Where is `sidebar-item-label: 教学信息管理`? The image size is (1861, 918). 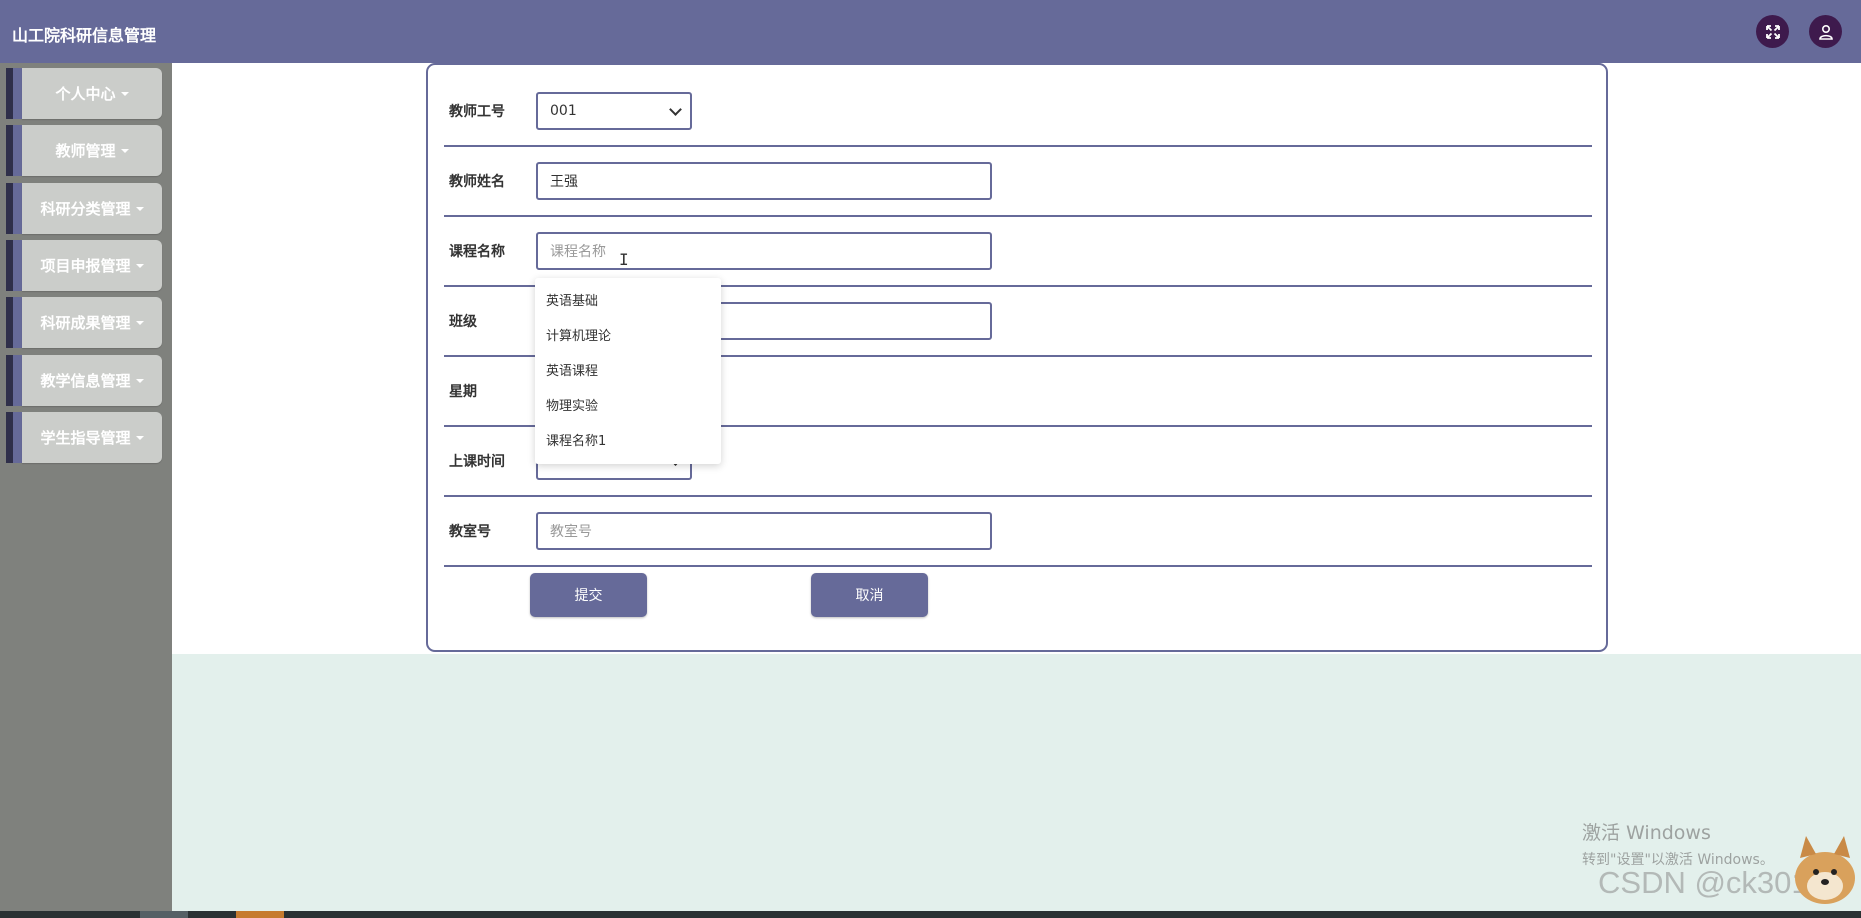
sidebar-item-label: 教学信息管理 is located at coordinates (85, 381).